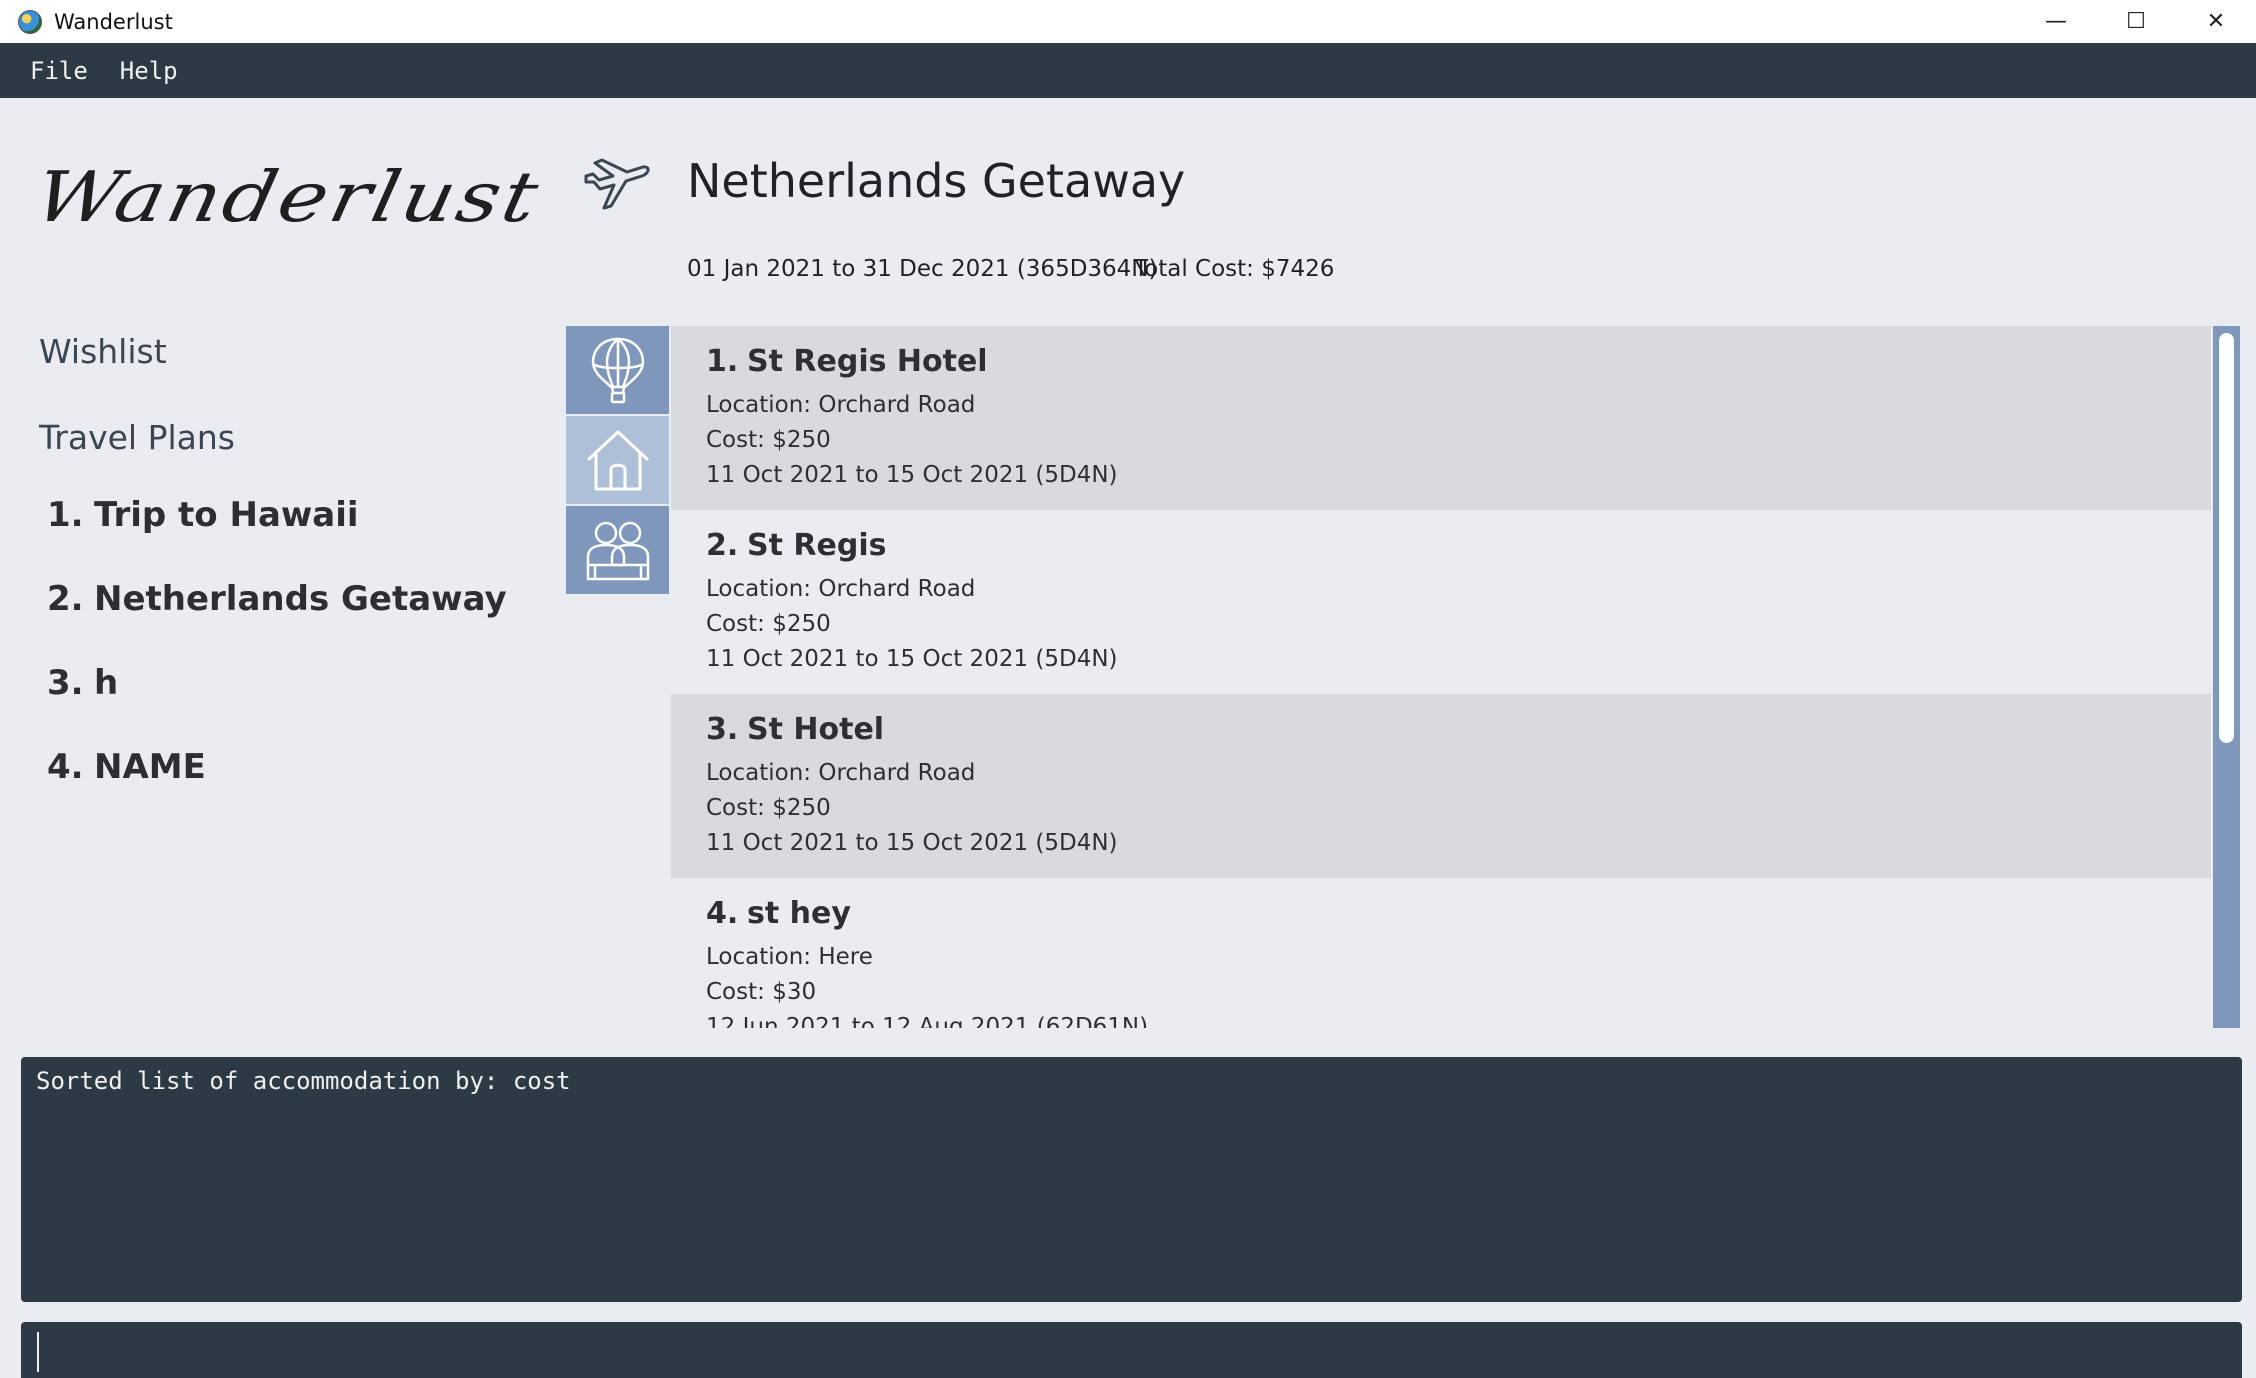 The width and height of the screenshot is (2256, 1378). I want to click on sidebar-wishlist: Wishlist, so click(103, 351).